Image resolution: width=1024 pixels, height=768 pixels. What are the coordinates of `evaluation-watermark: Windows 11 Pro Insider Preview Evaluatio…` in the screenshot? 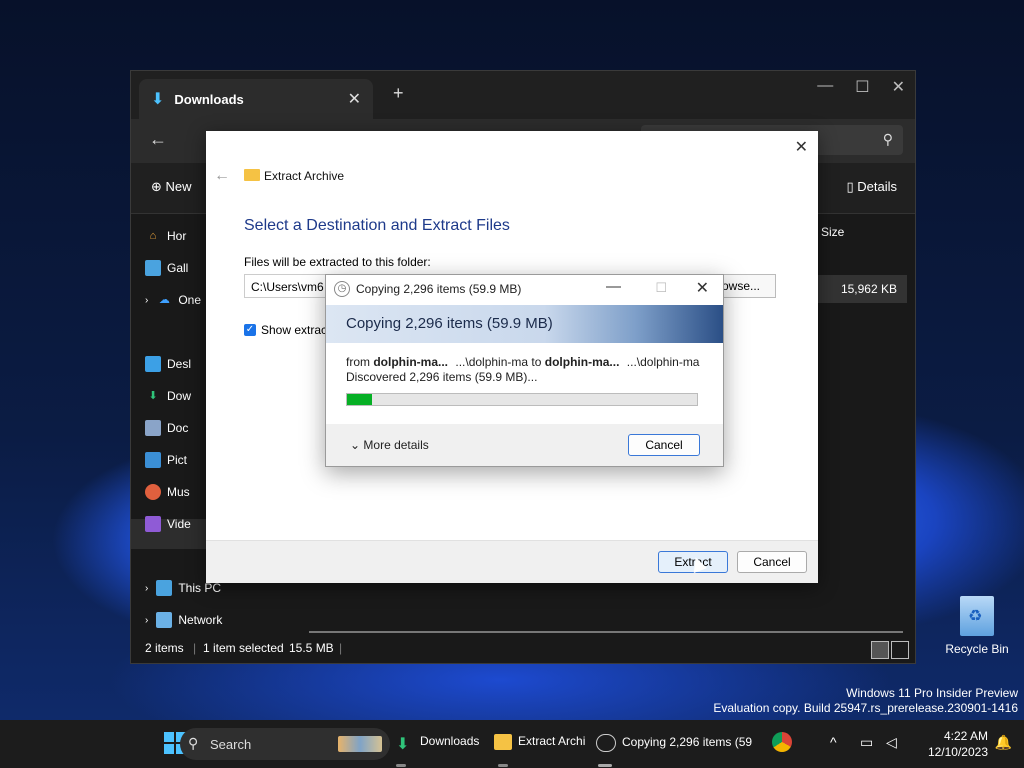 It's located at (865, 701).